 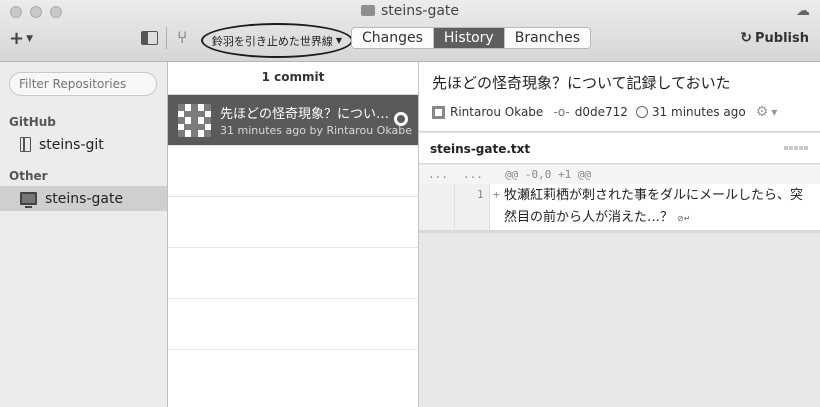 What do you see at coordinates (762, 112) in the screenshot?
I see `gear-icon: ⚙` at bounding box center [762, 112].